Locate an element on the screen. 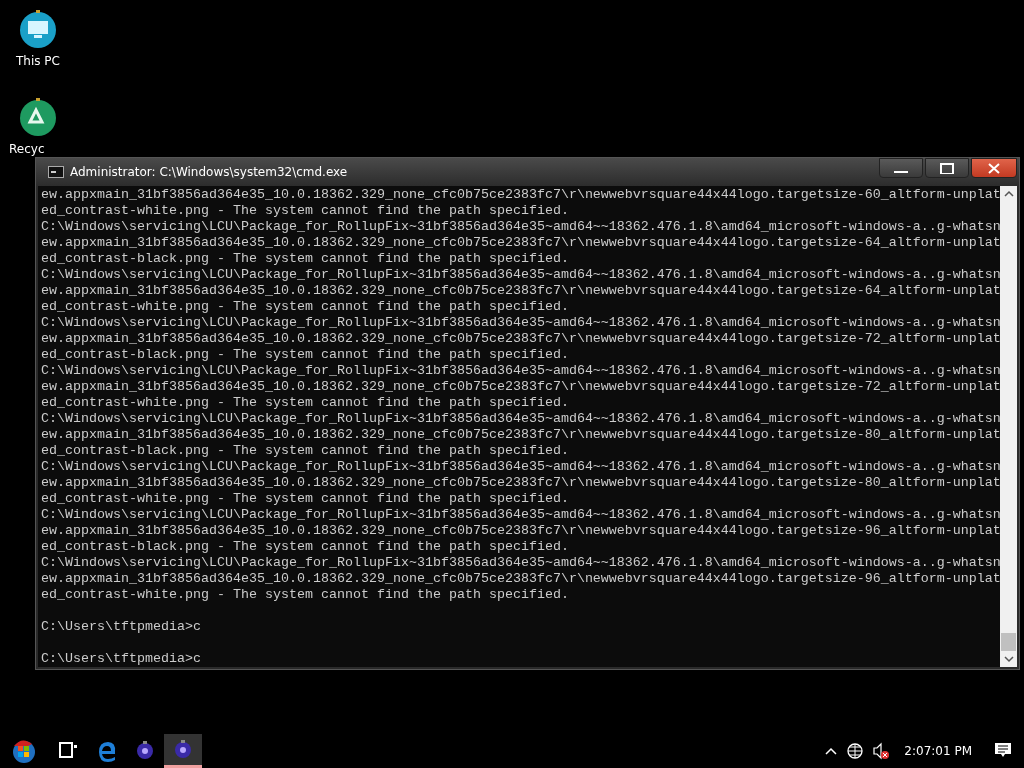  close-icon is located at coordinates (994, 168).